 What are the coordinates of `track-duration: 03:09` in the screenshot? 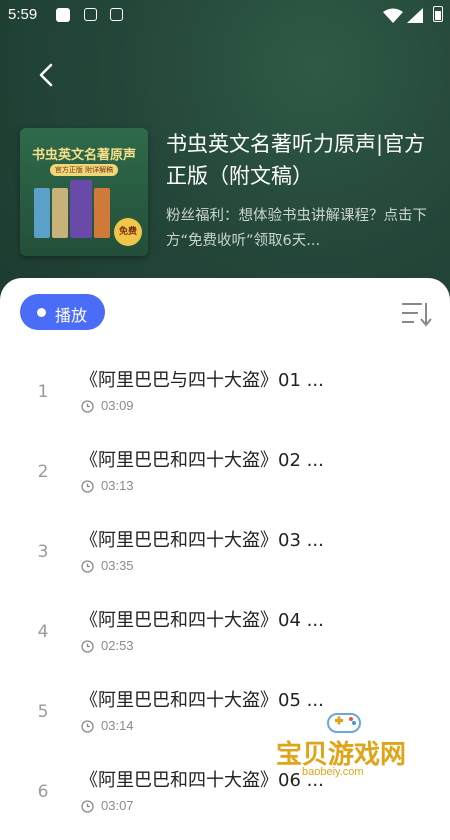 It's located at (117, 405).